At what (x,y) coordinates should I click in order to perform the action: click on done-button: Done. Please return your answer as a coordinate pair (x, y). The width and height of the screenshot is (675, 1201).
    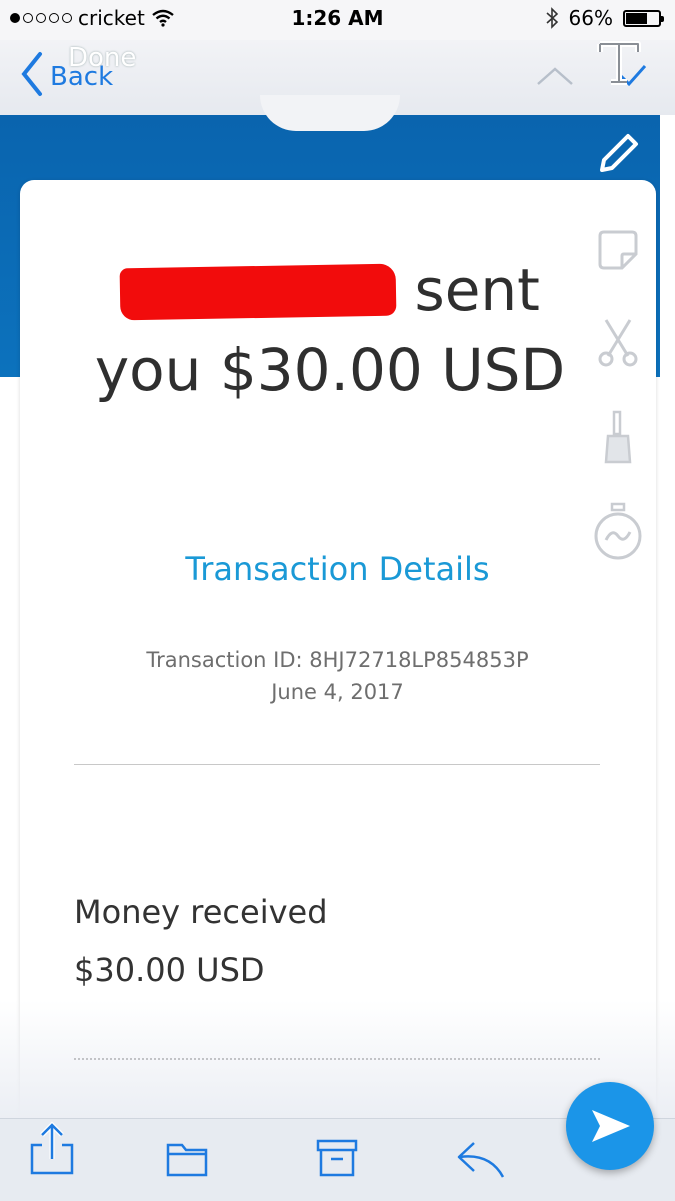
    Looking at the image, I should click on (102, 58).